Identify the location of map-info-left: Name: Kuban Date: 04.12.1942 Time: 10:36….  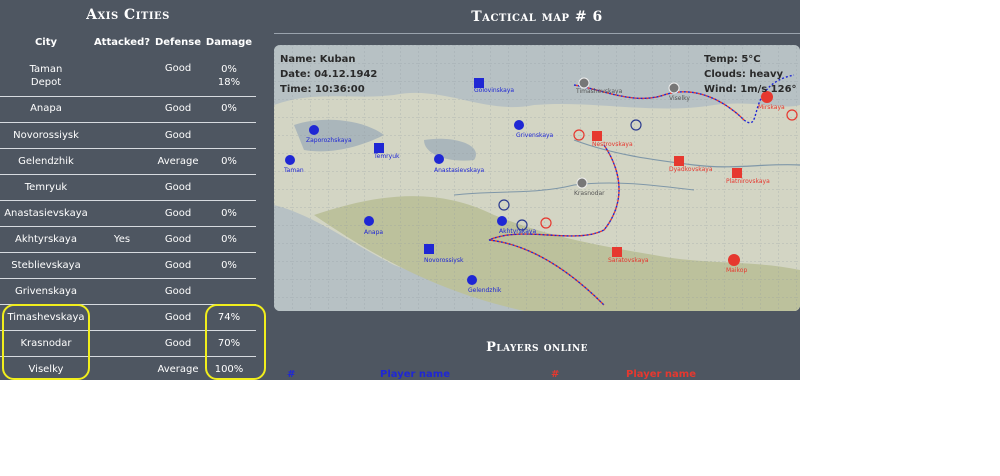
(328, 74).